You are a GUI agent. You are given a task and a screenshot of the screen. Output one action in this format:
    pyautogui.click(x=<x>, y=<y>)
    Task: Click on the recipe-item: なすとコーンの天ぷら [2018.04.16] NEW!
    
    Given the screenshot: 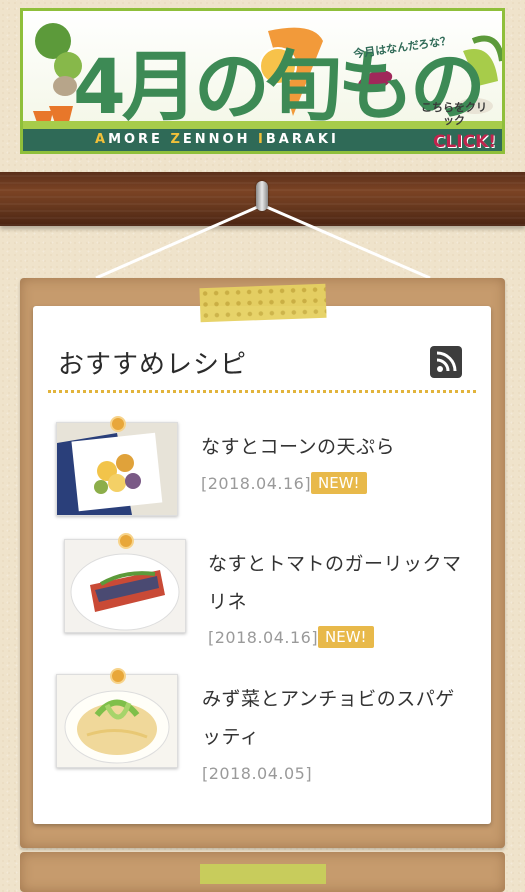 What is the action you would take?
    pyautogui.click(x=266, y=468)
    